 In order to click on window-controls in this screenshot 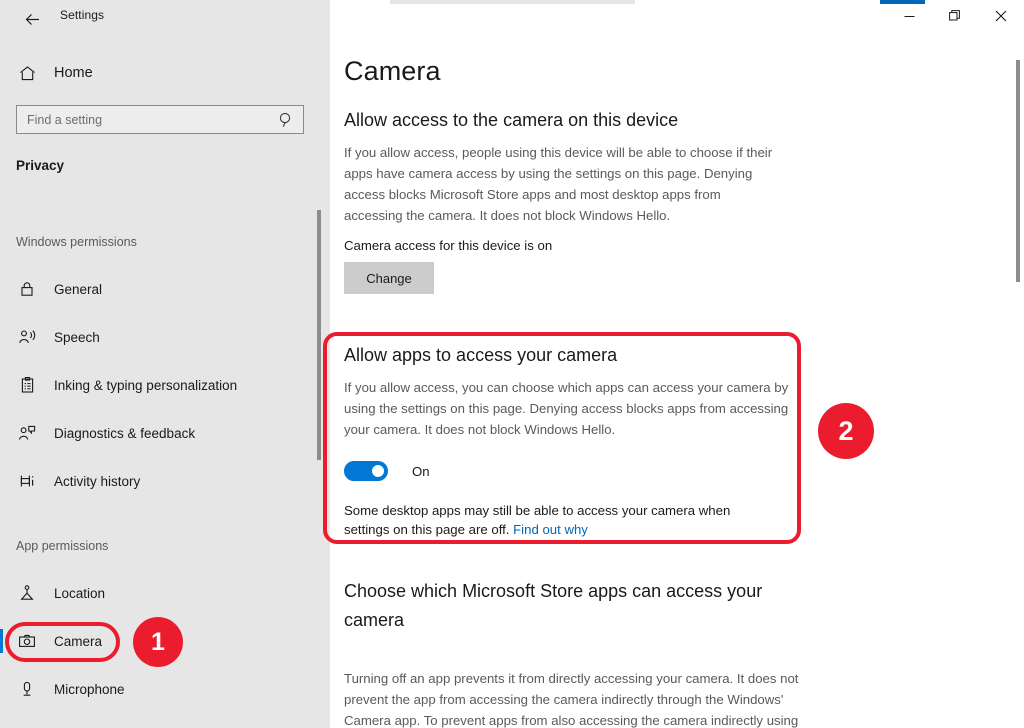, I will do `click(955, 16)`.